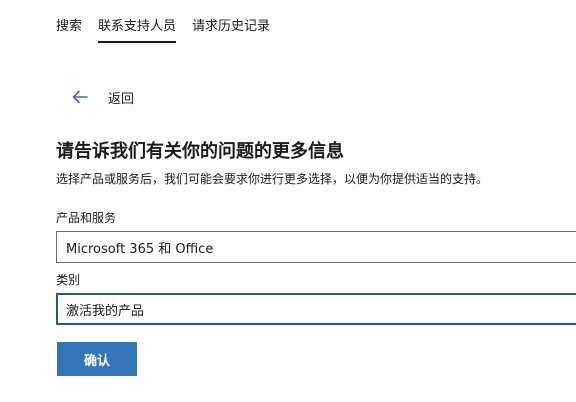 This screenshot has width=576, height=402. Describe the element at coordinates (80, 97) in the screenshot. I see `arrow-left-icon` at that location.